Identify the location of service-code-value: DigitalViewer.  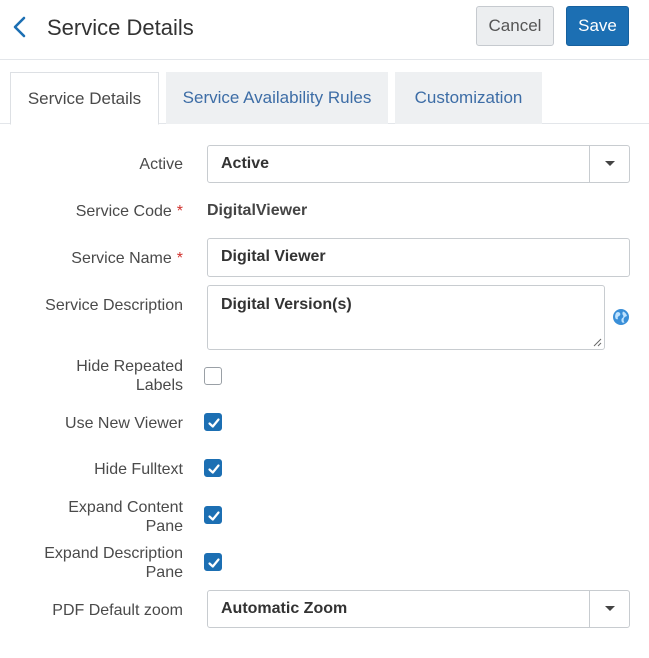
(257, 210).